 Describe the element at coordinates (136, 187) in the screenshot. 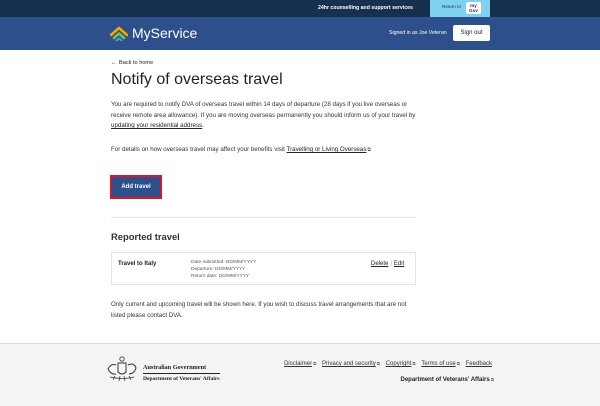

I see `add-travel-button: Add travel` at that location.